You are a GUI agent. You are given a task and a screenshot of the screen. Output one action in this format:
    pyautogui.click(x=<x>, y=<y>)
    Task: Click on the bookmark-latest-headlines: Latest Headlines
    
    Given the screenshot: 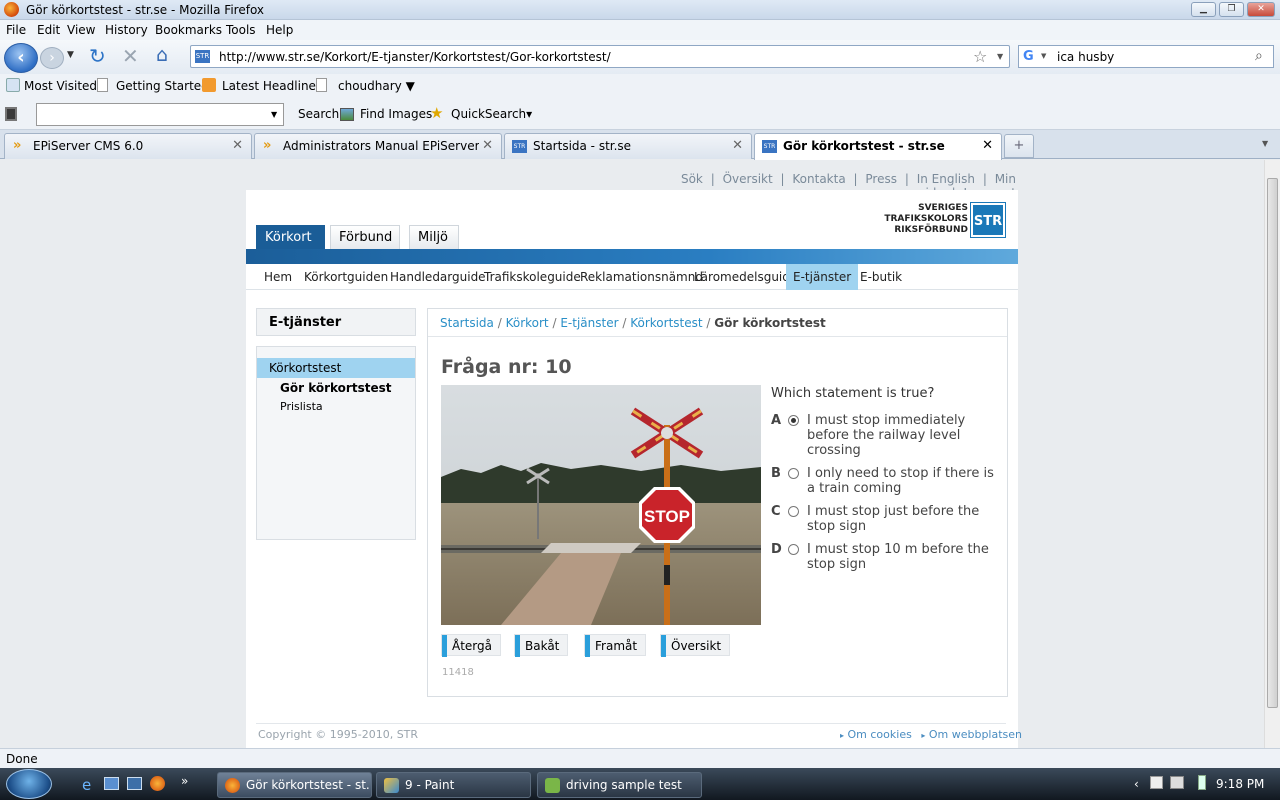 What is the action you would take?
    pyautogui.click(x=272, y=86)
    